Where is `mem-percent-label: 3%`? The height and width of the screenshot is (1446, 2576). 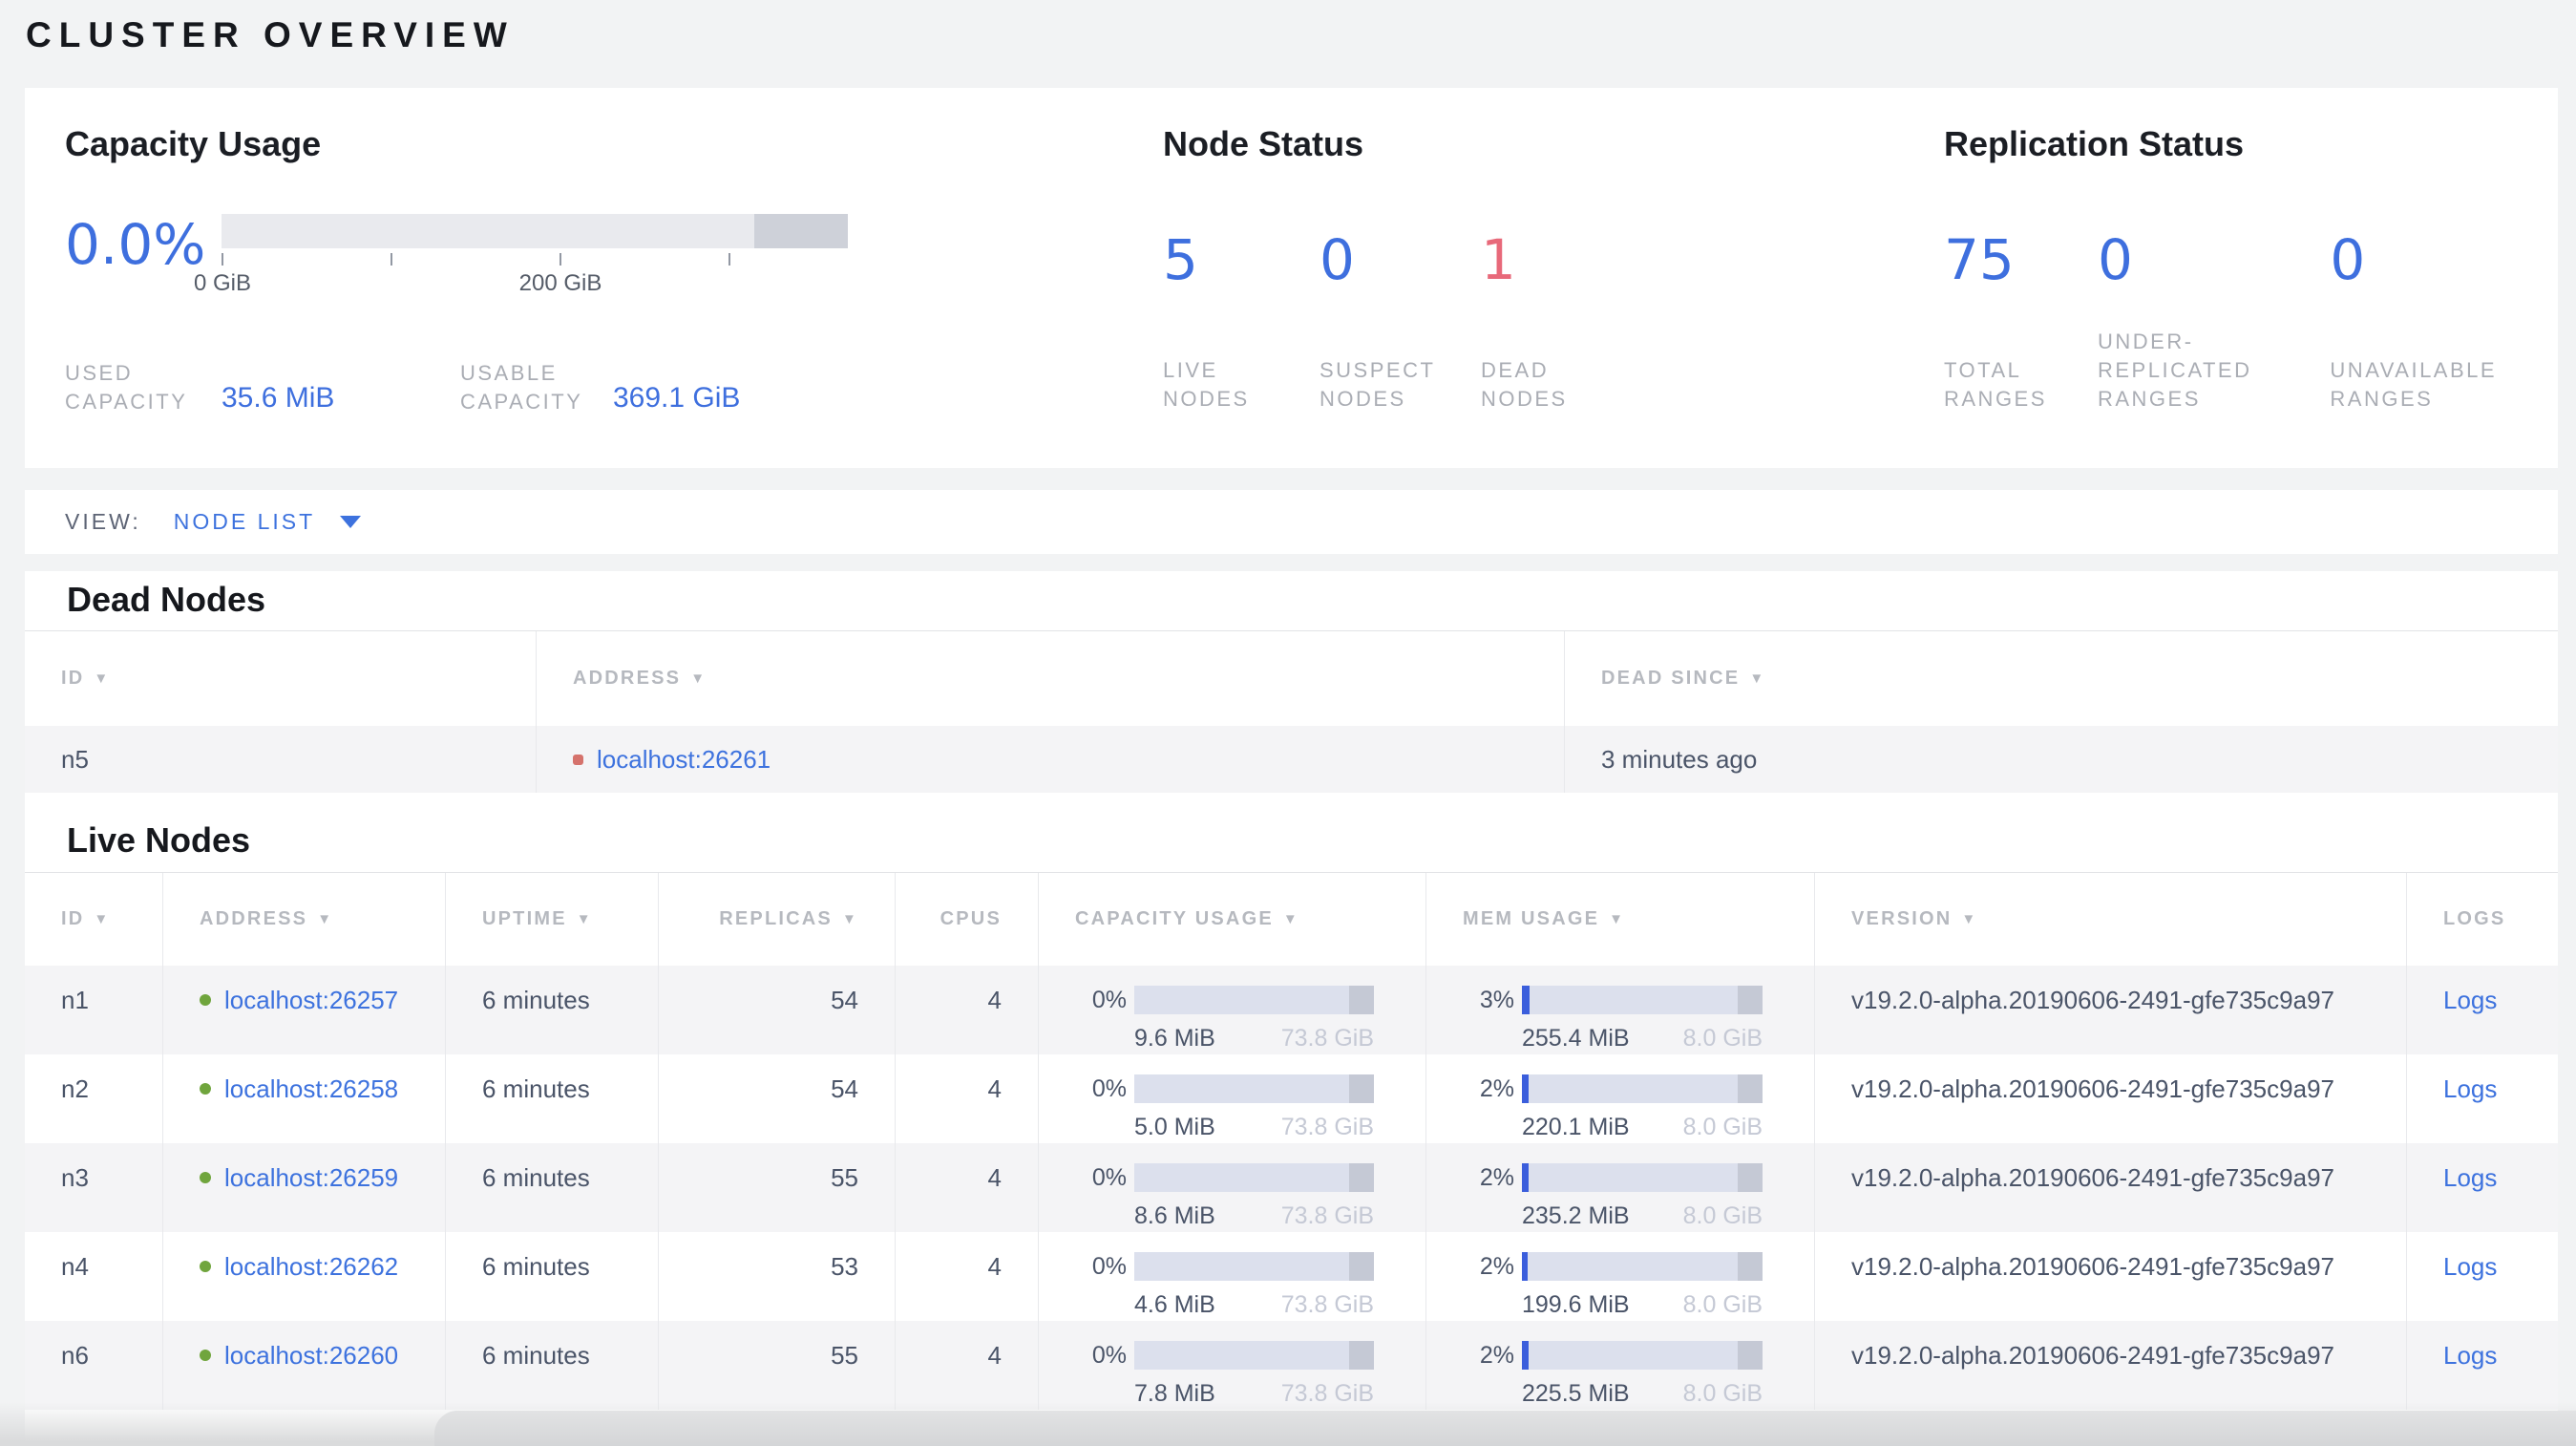
mem-percent-label: 3% is located at coordinates (1496, 1000).